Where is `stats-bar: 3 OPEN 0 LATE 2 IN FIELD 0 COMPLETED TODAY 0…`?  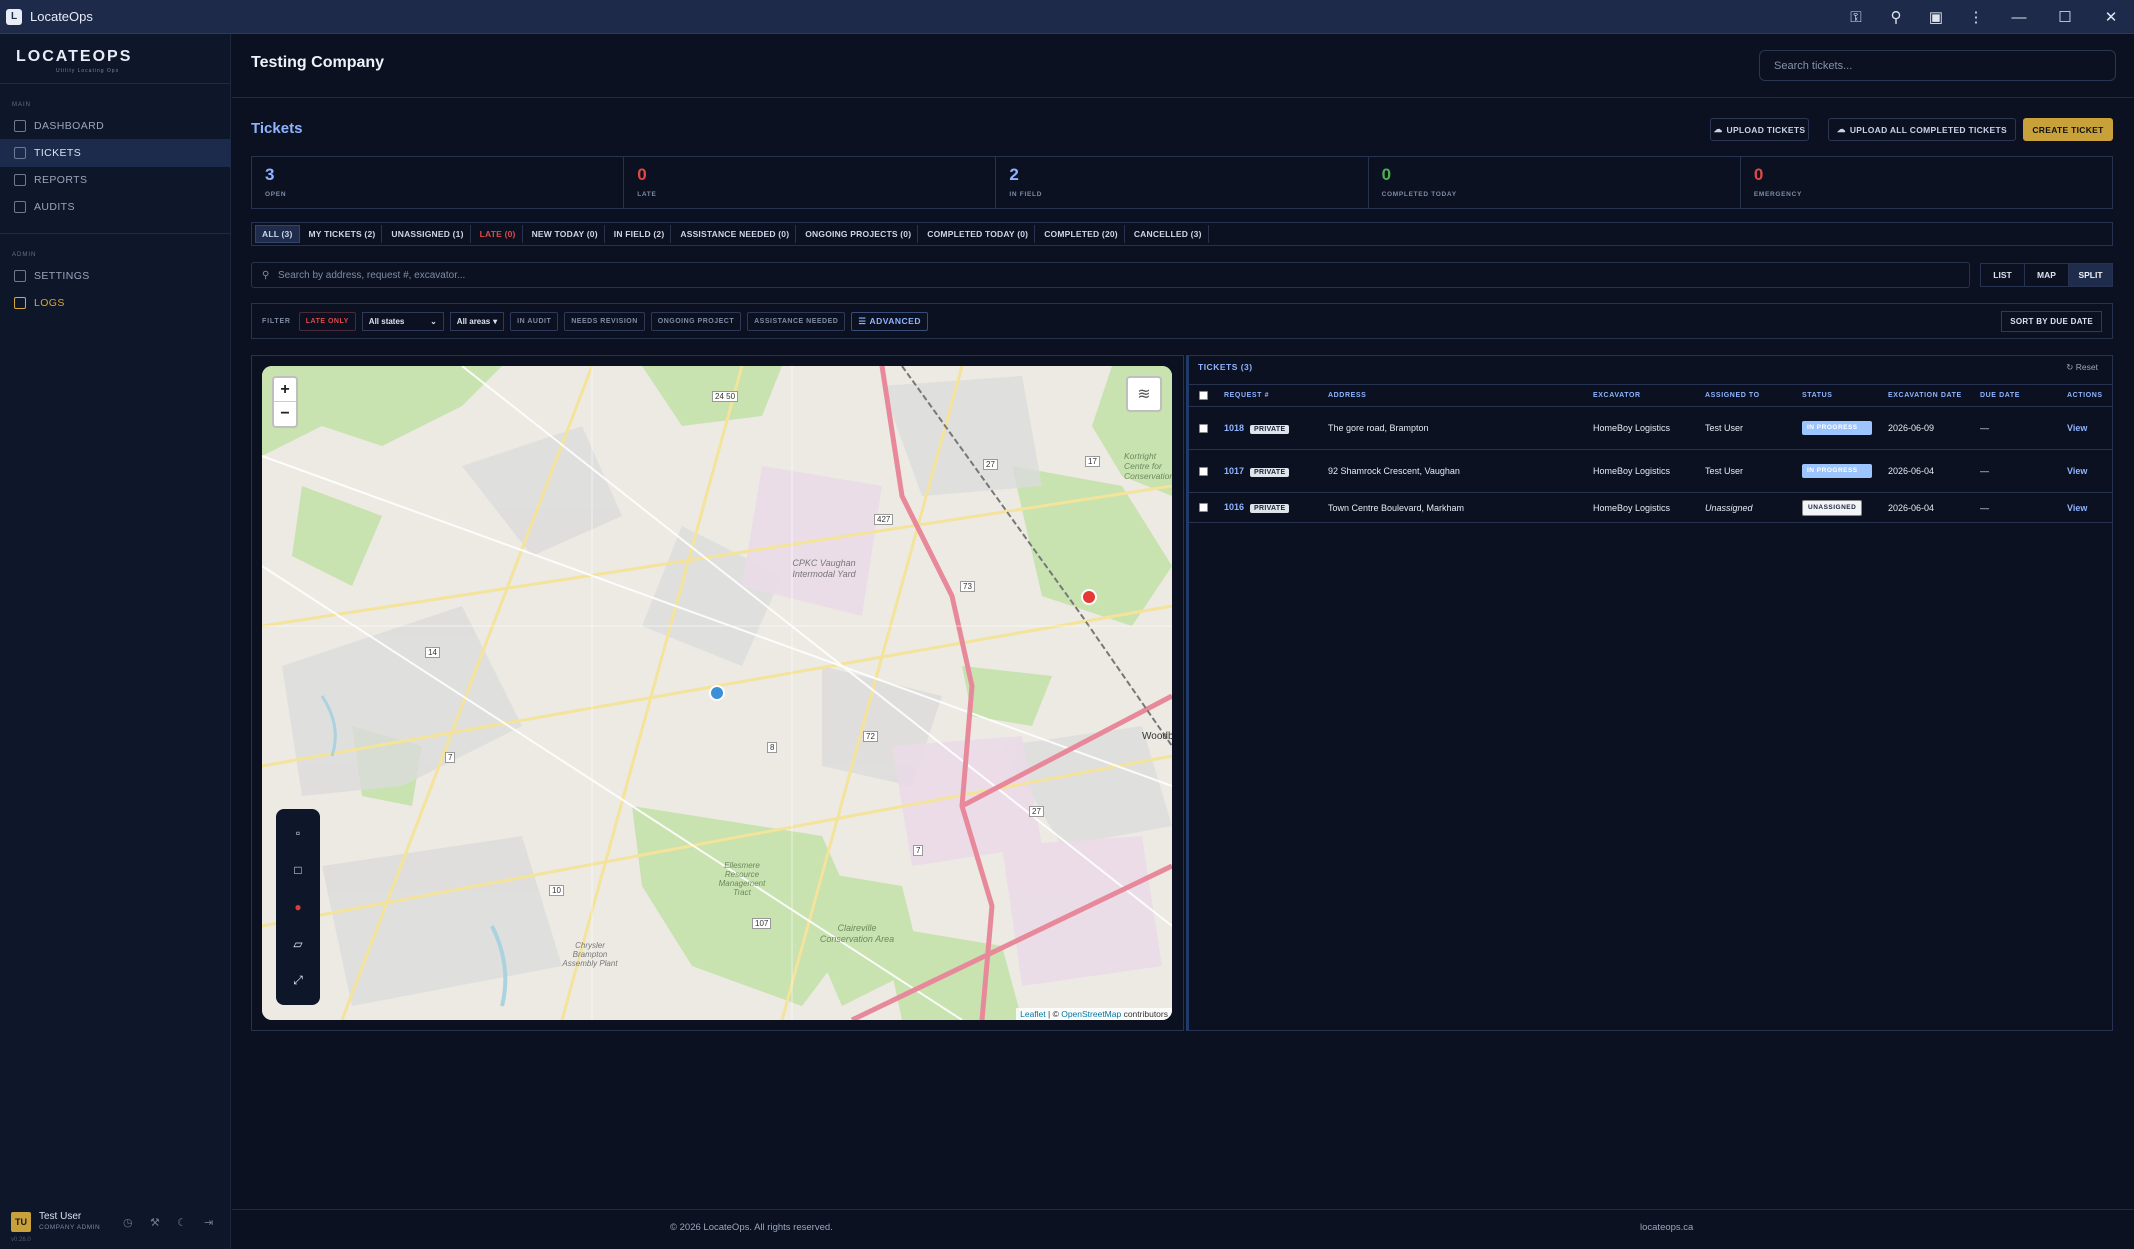
stats-bar: 3 OPEN 0 LATE 2 IN FIELD 0 COMPLETED TODAY 0… is located at coordinates (1182, 182).